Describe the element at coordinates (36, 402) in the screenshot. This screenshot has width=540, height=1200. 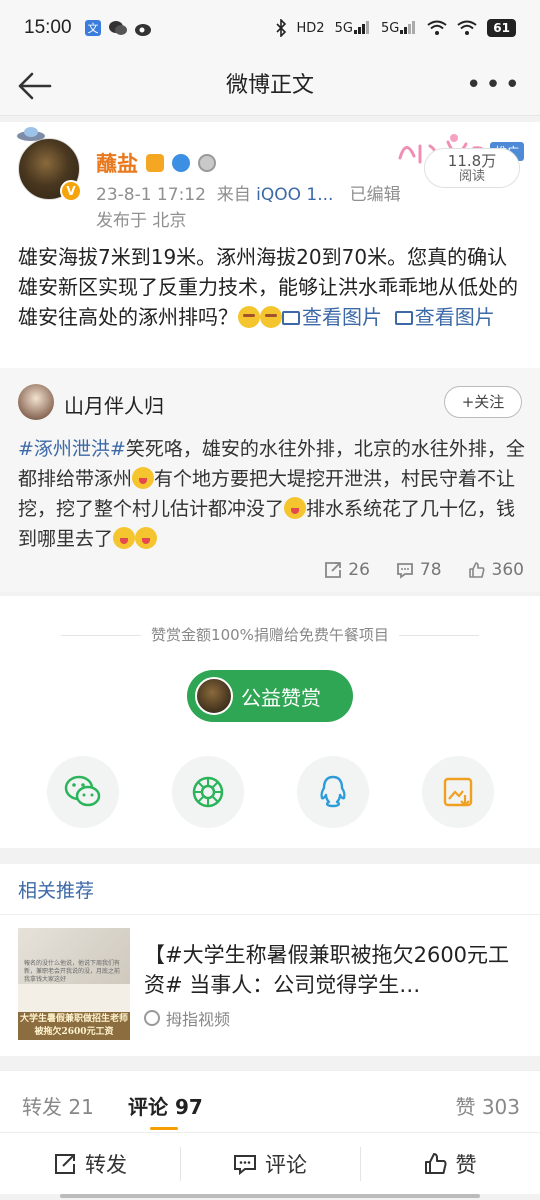
I see `retweet-author-avatar` at that location.